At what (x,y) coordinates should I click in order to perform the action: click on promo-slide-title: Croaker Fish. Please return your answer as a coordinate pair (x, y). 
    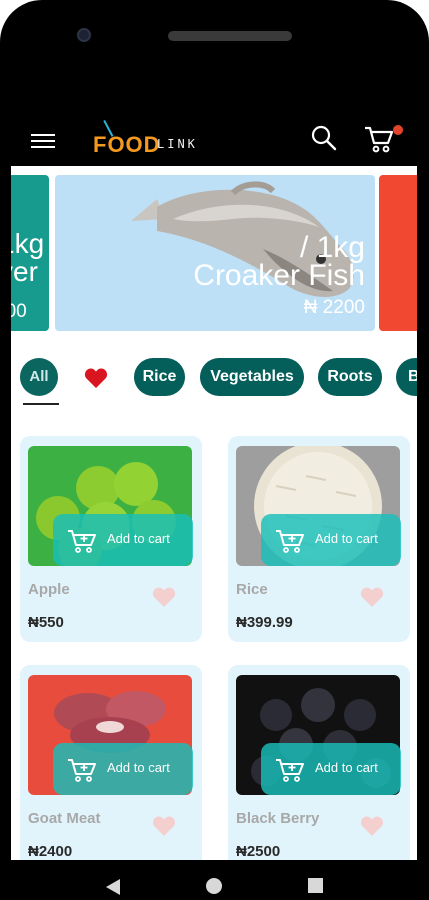
    Looking at the image, I should click on (279, 275).